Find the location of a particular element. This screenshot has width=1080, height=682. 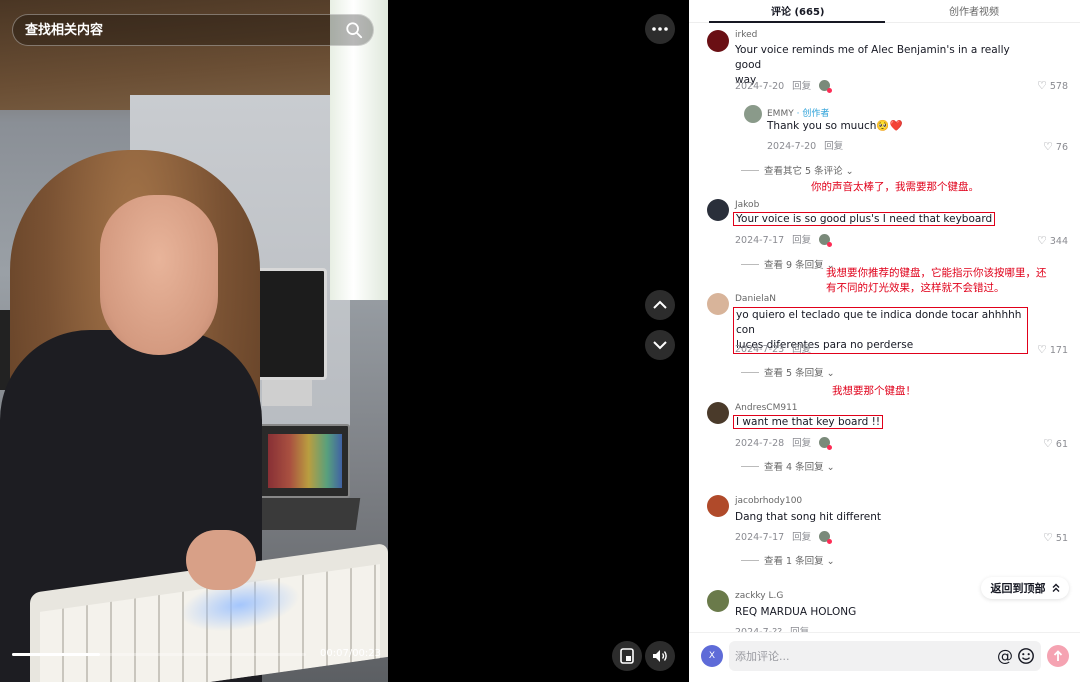

pip-icon is located at coordinates (627, 656).